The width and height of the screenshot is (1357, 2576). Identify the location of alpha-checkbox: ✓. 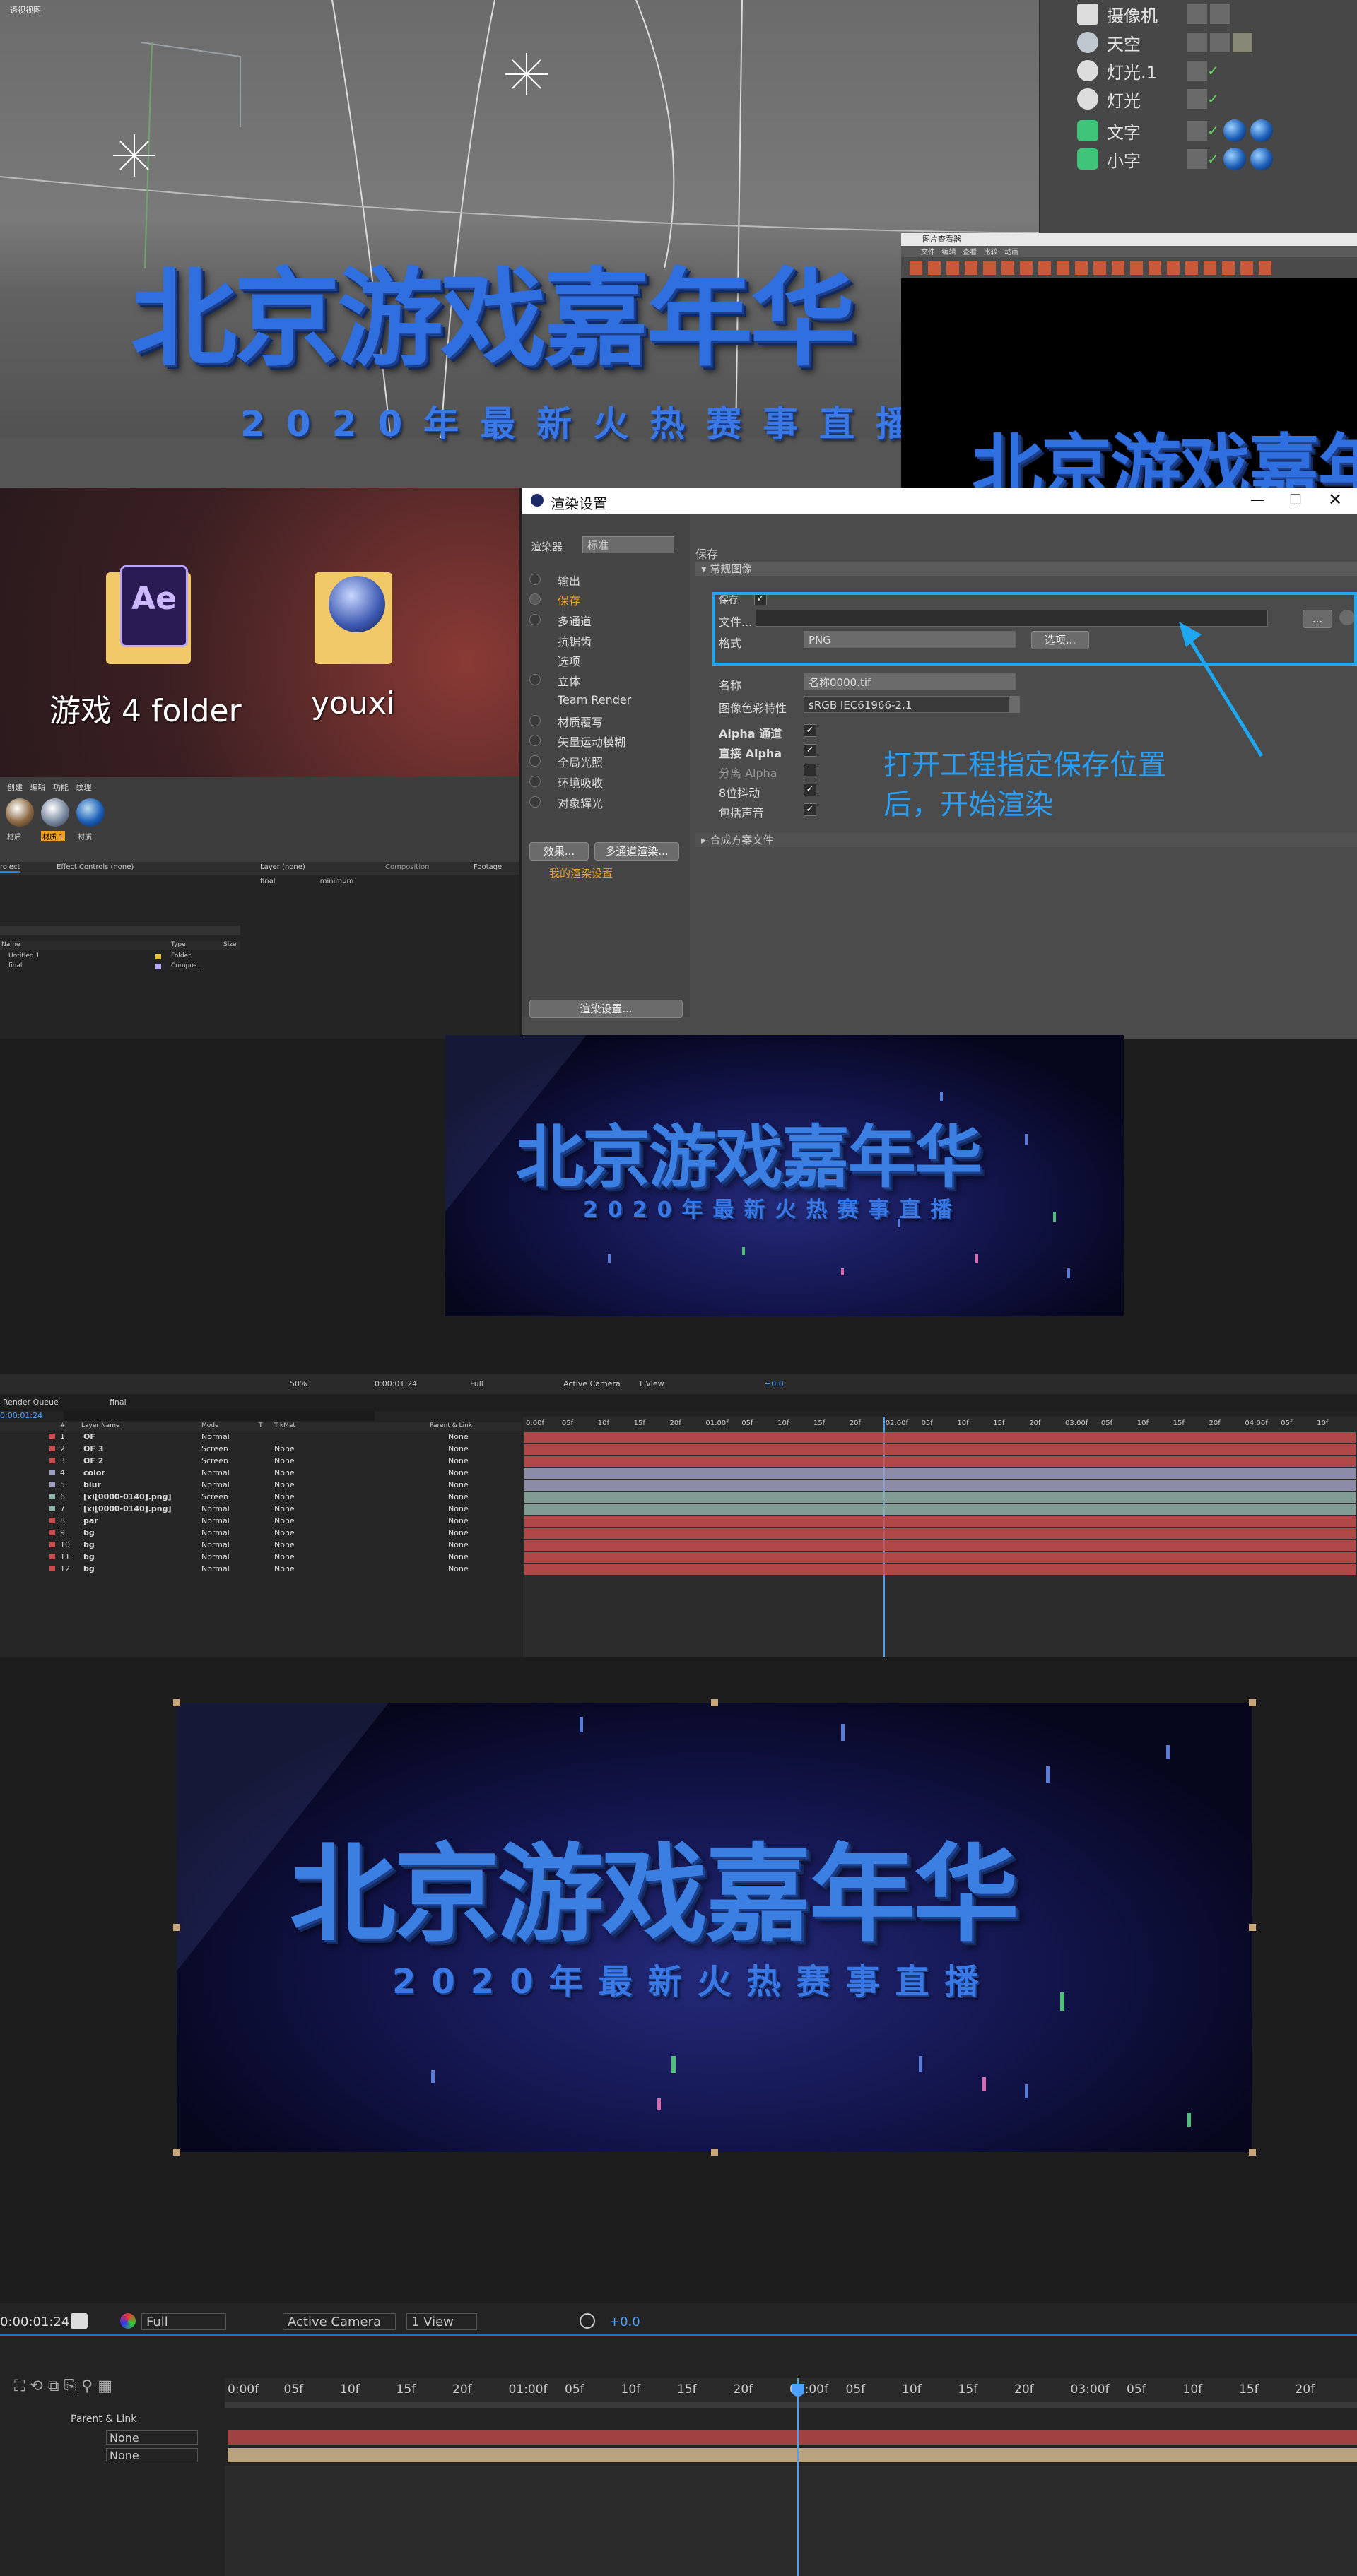
(810, 730).